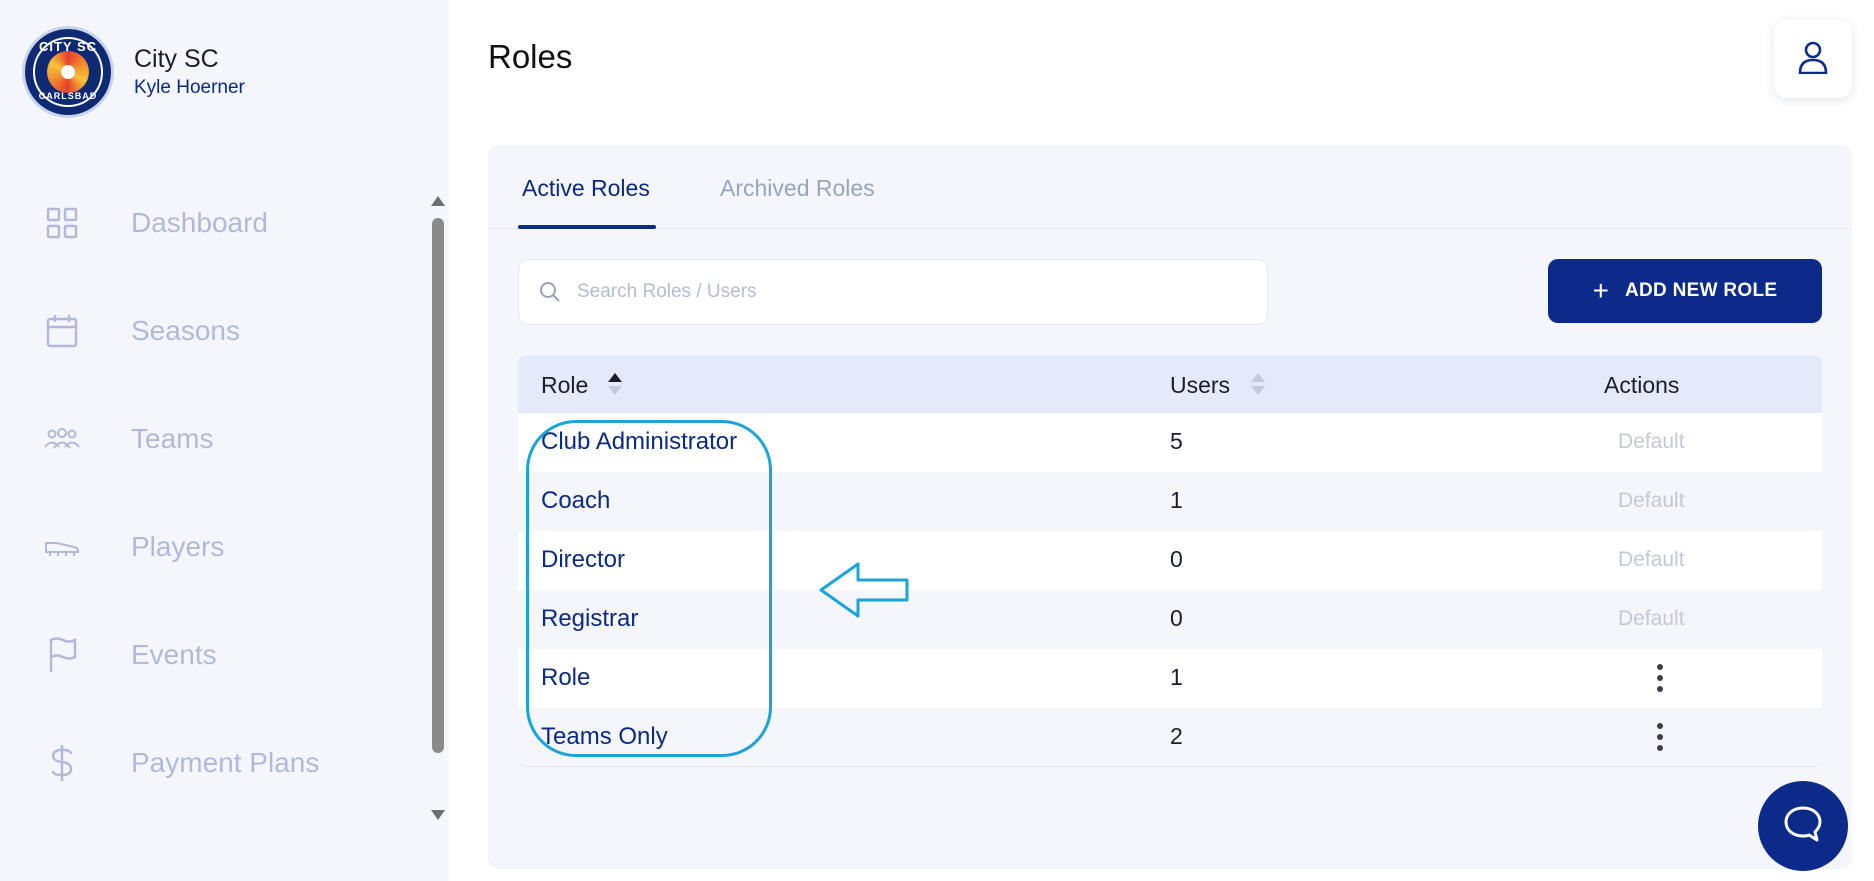 This screenshot has height=881, width=1874. What do you see at coordinates (907, 292) in the screenshot?
I see `search-input` at bounding box center [907, 292].